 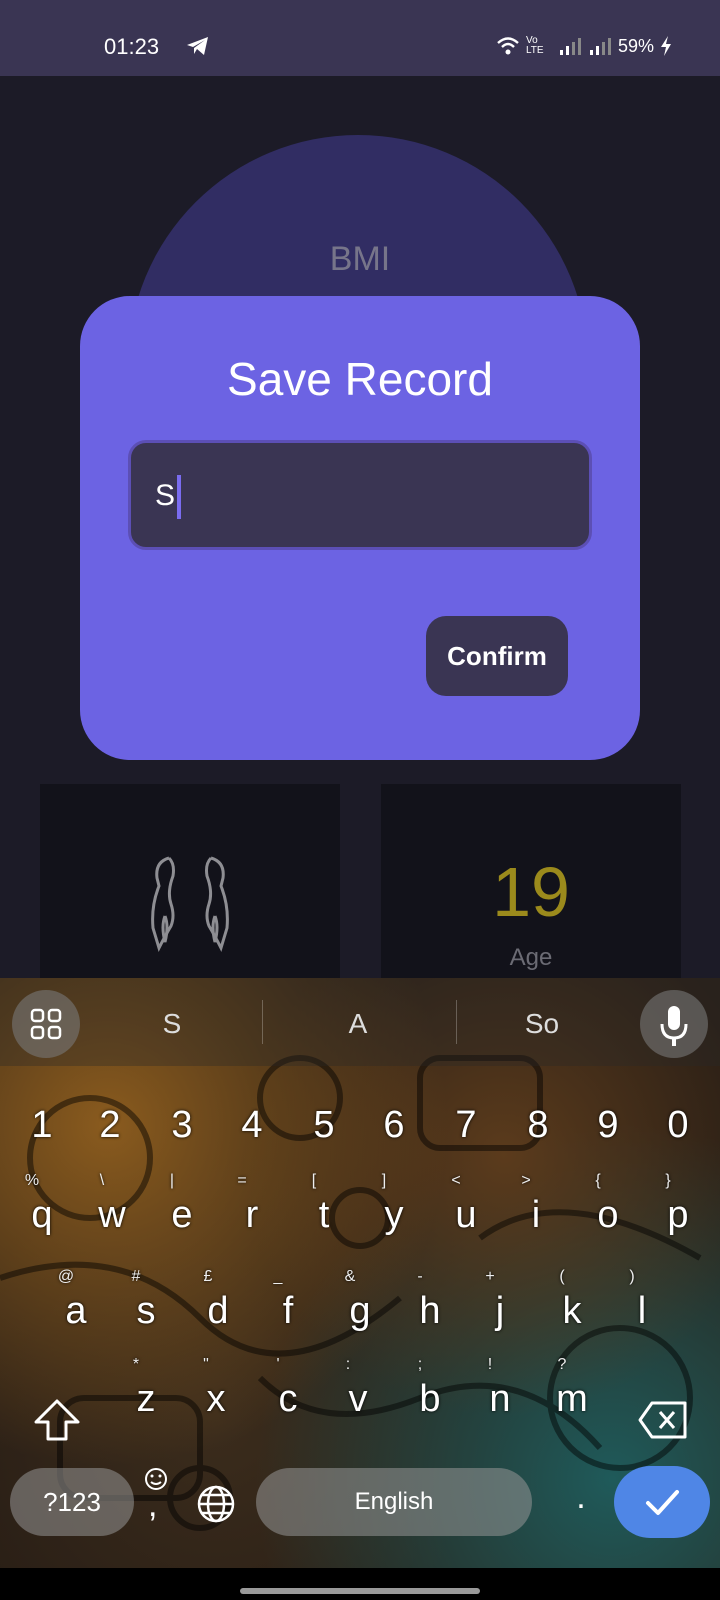 What do you see at coordinates (358, 1024) in the screenshot?
I see `suggestion-2: A` at bounding box center [358, 1024].